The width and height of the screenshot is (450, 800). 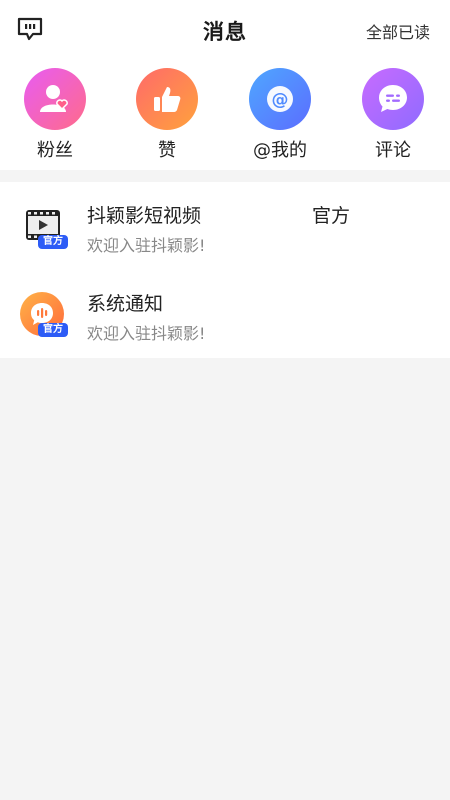 What do you see at coordinates (167, 150) in the screenshot?
I see `category-label: 赞` at bounding box center [167, 150].